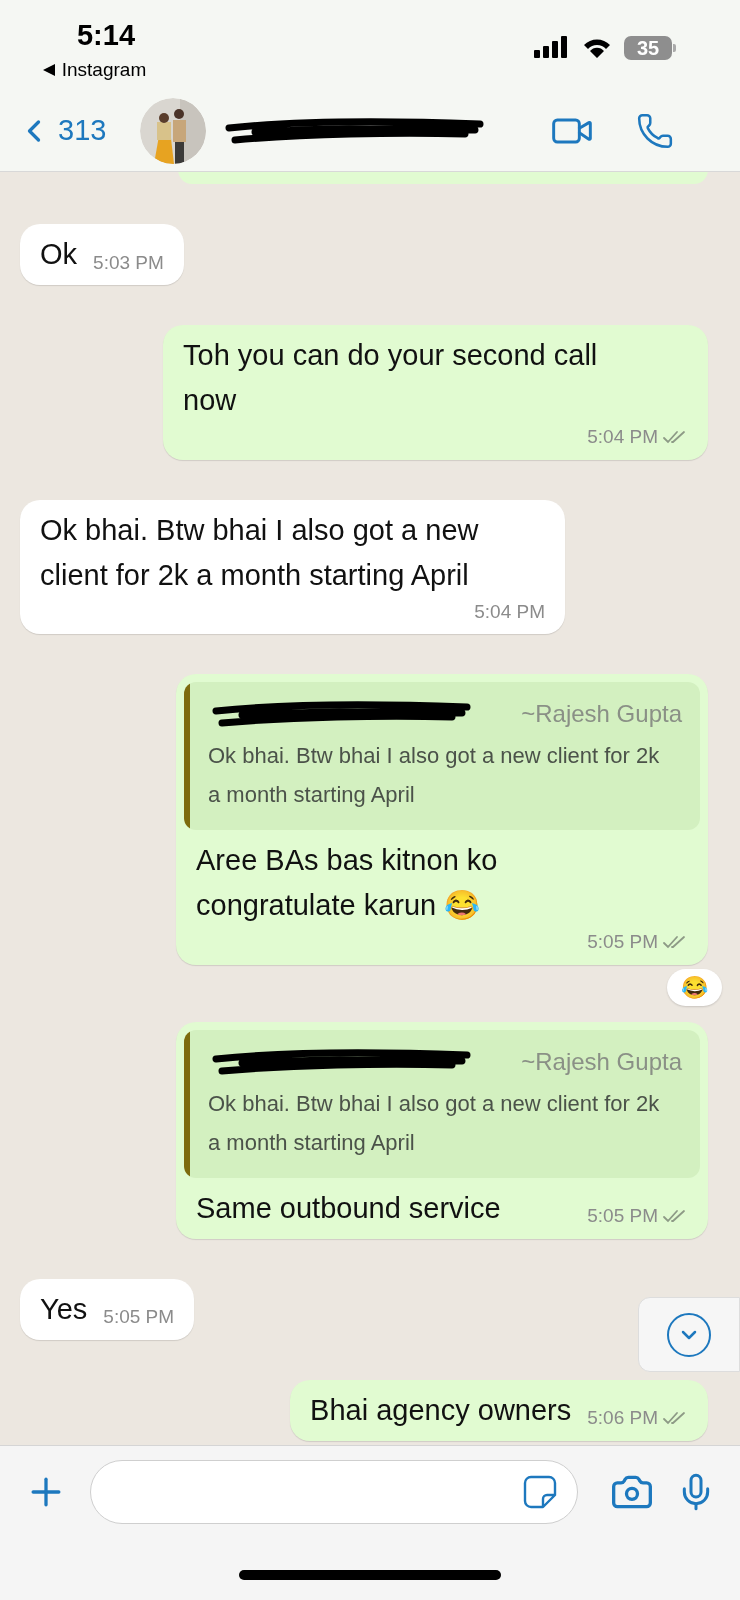 Image resolution: width=740 pixels, height=1600 pixels. What do you see at coordinates (540, 1492) in the screenshot?
I see `sticker-icon` at bounding box center [540, 1492].